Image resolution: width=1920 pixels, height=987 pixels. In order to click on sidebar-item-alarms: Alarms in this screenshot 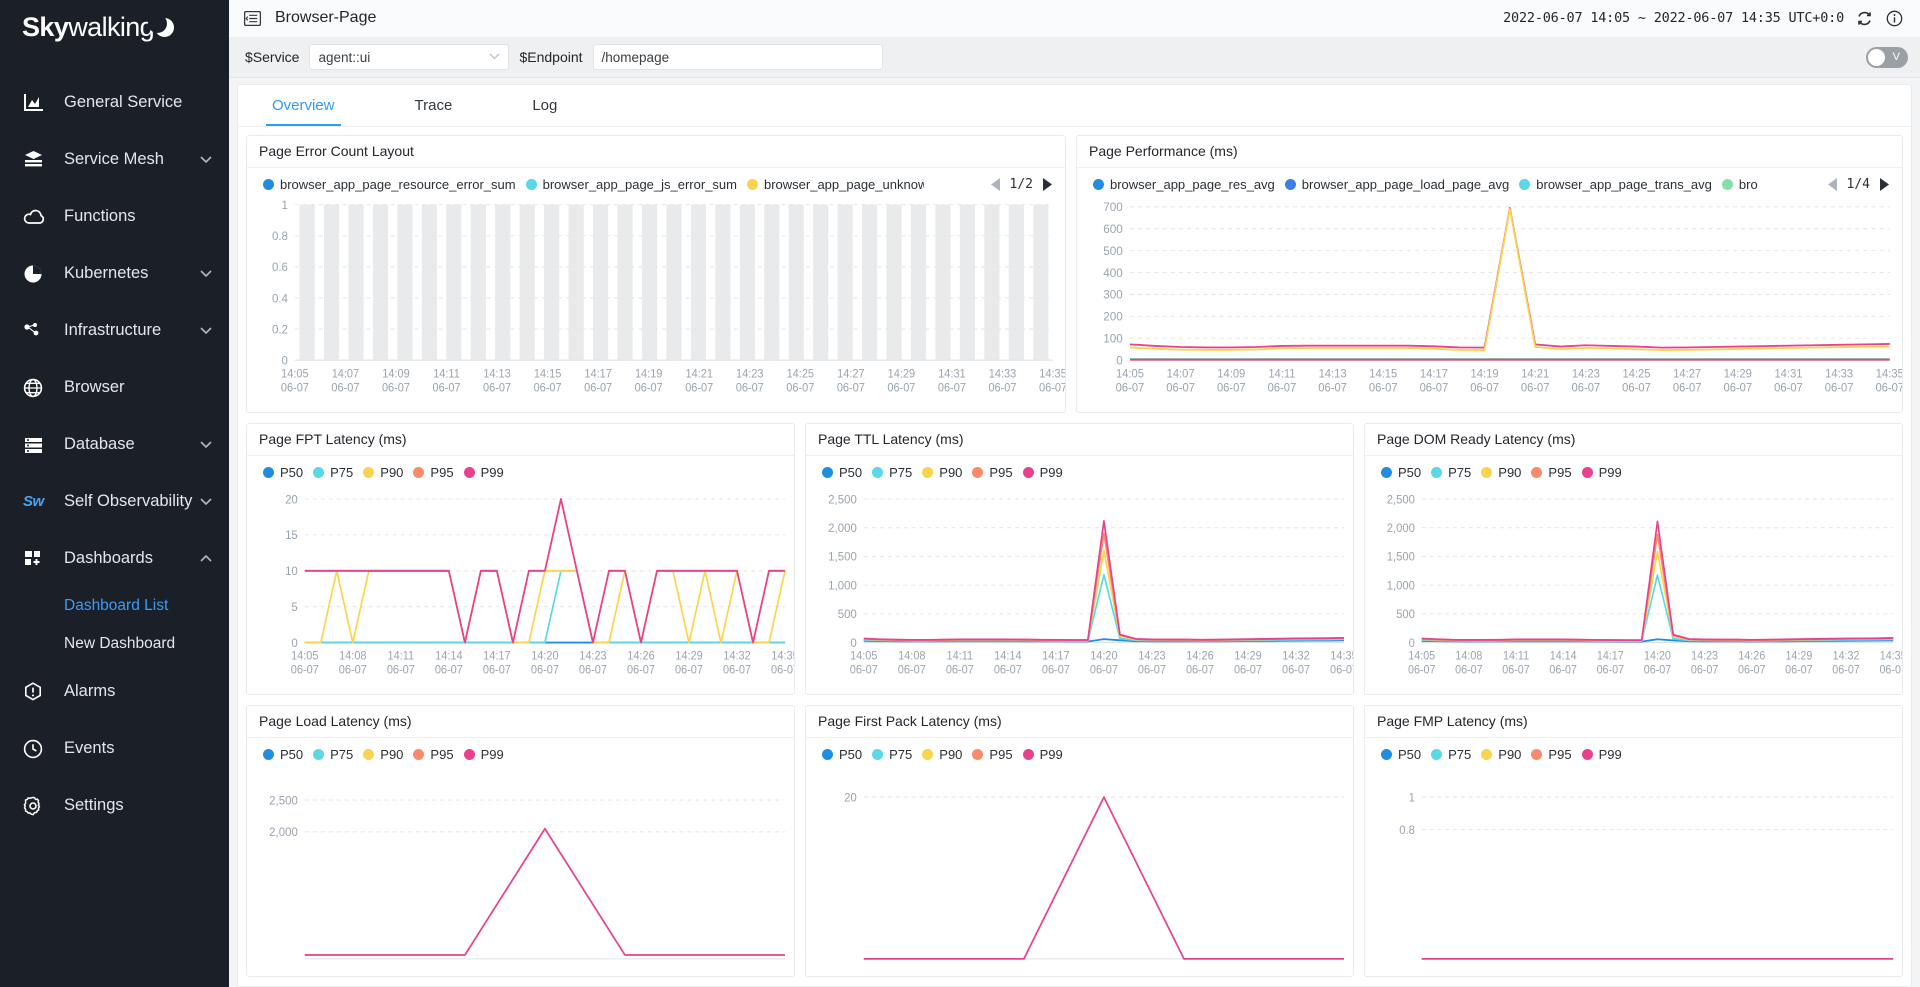, I will do `click(114, 691)`.